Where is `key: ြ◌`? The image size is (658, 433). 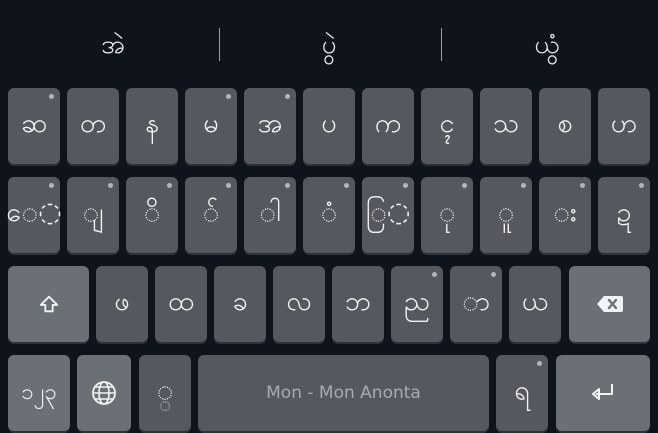
key: ြ◌ is located at coordinates (388, 215).